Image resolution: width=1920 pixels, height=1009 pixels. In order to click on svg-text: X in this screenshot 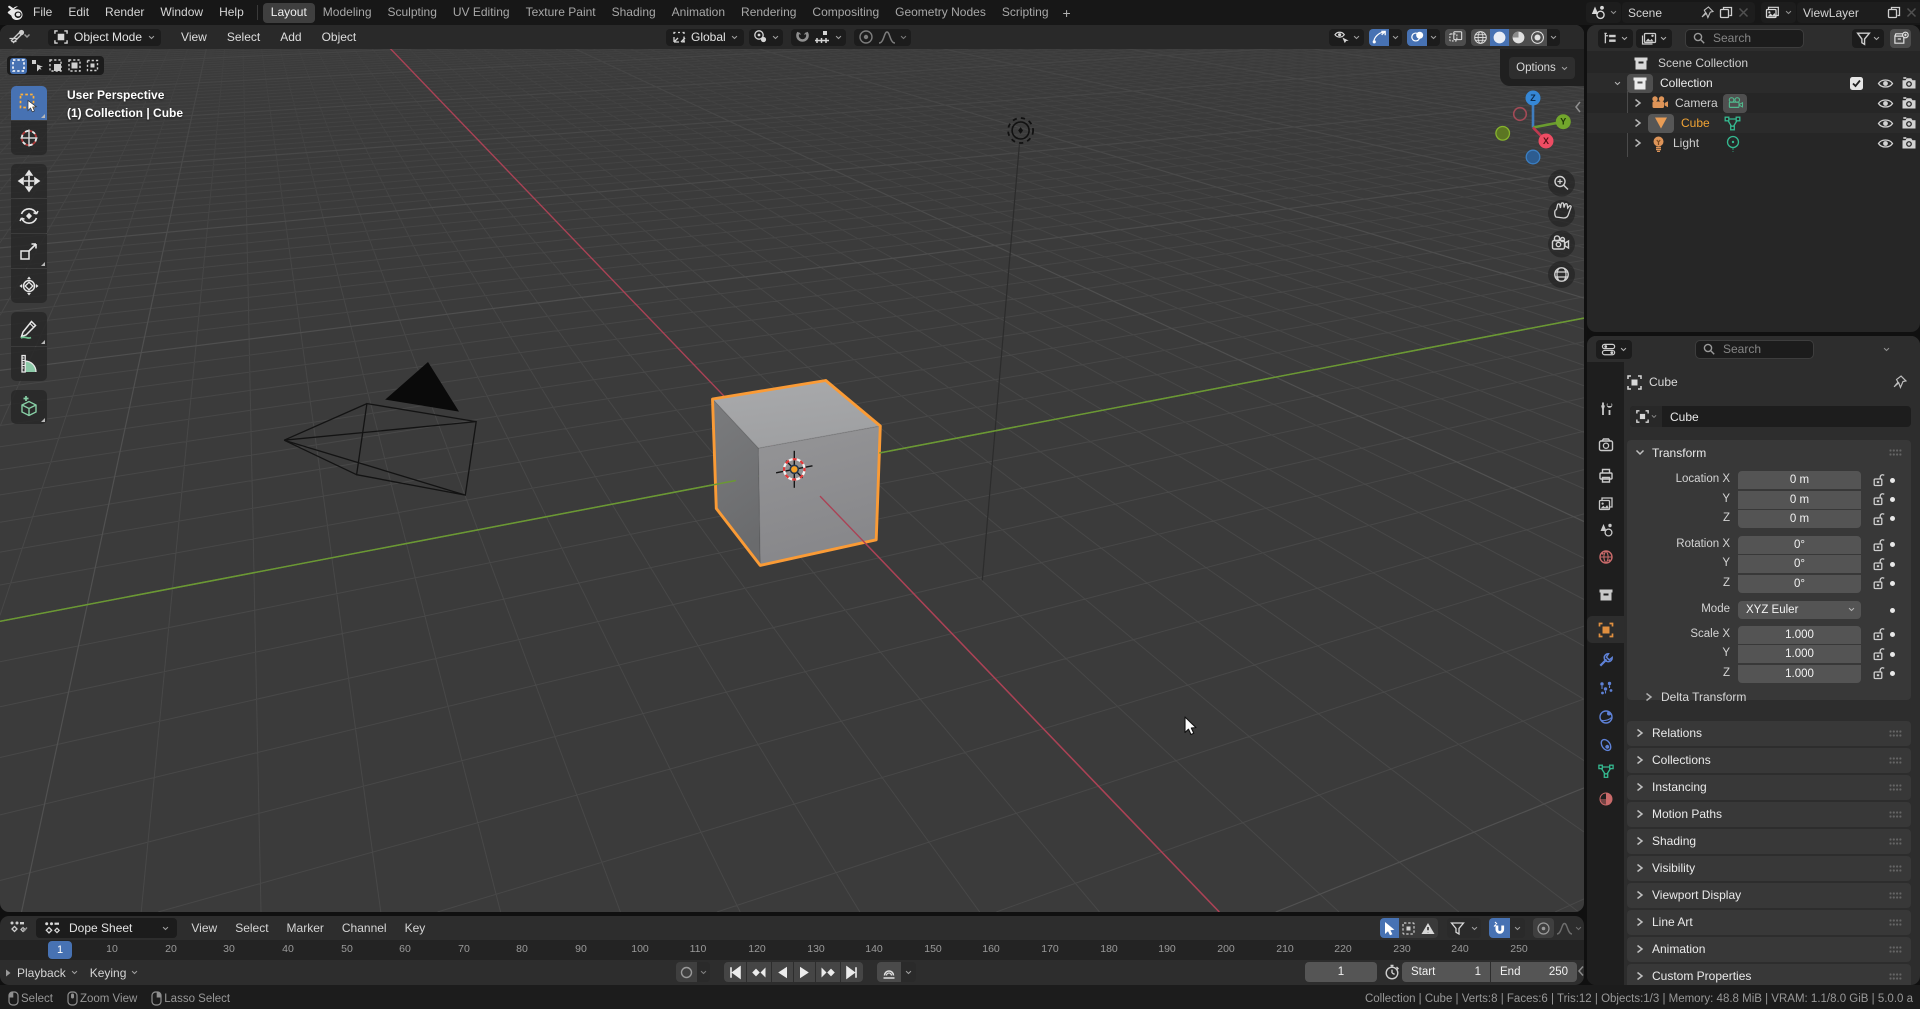, I will do `click(1546, 141)`.